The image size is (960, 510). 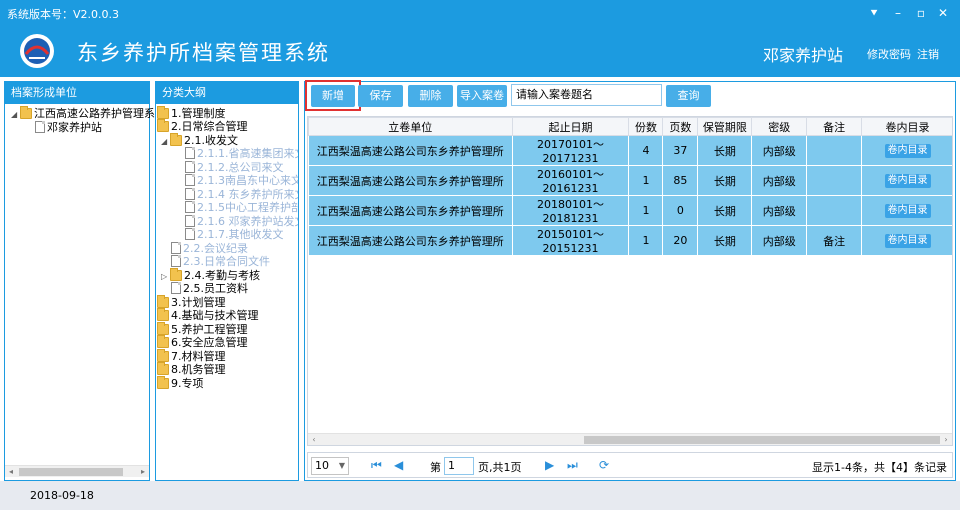 I want to click on logout-link: 注销, so click(x=928, y=54).